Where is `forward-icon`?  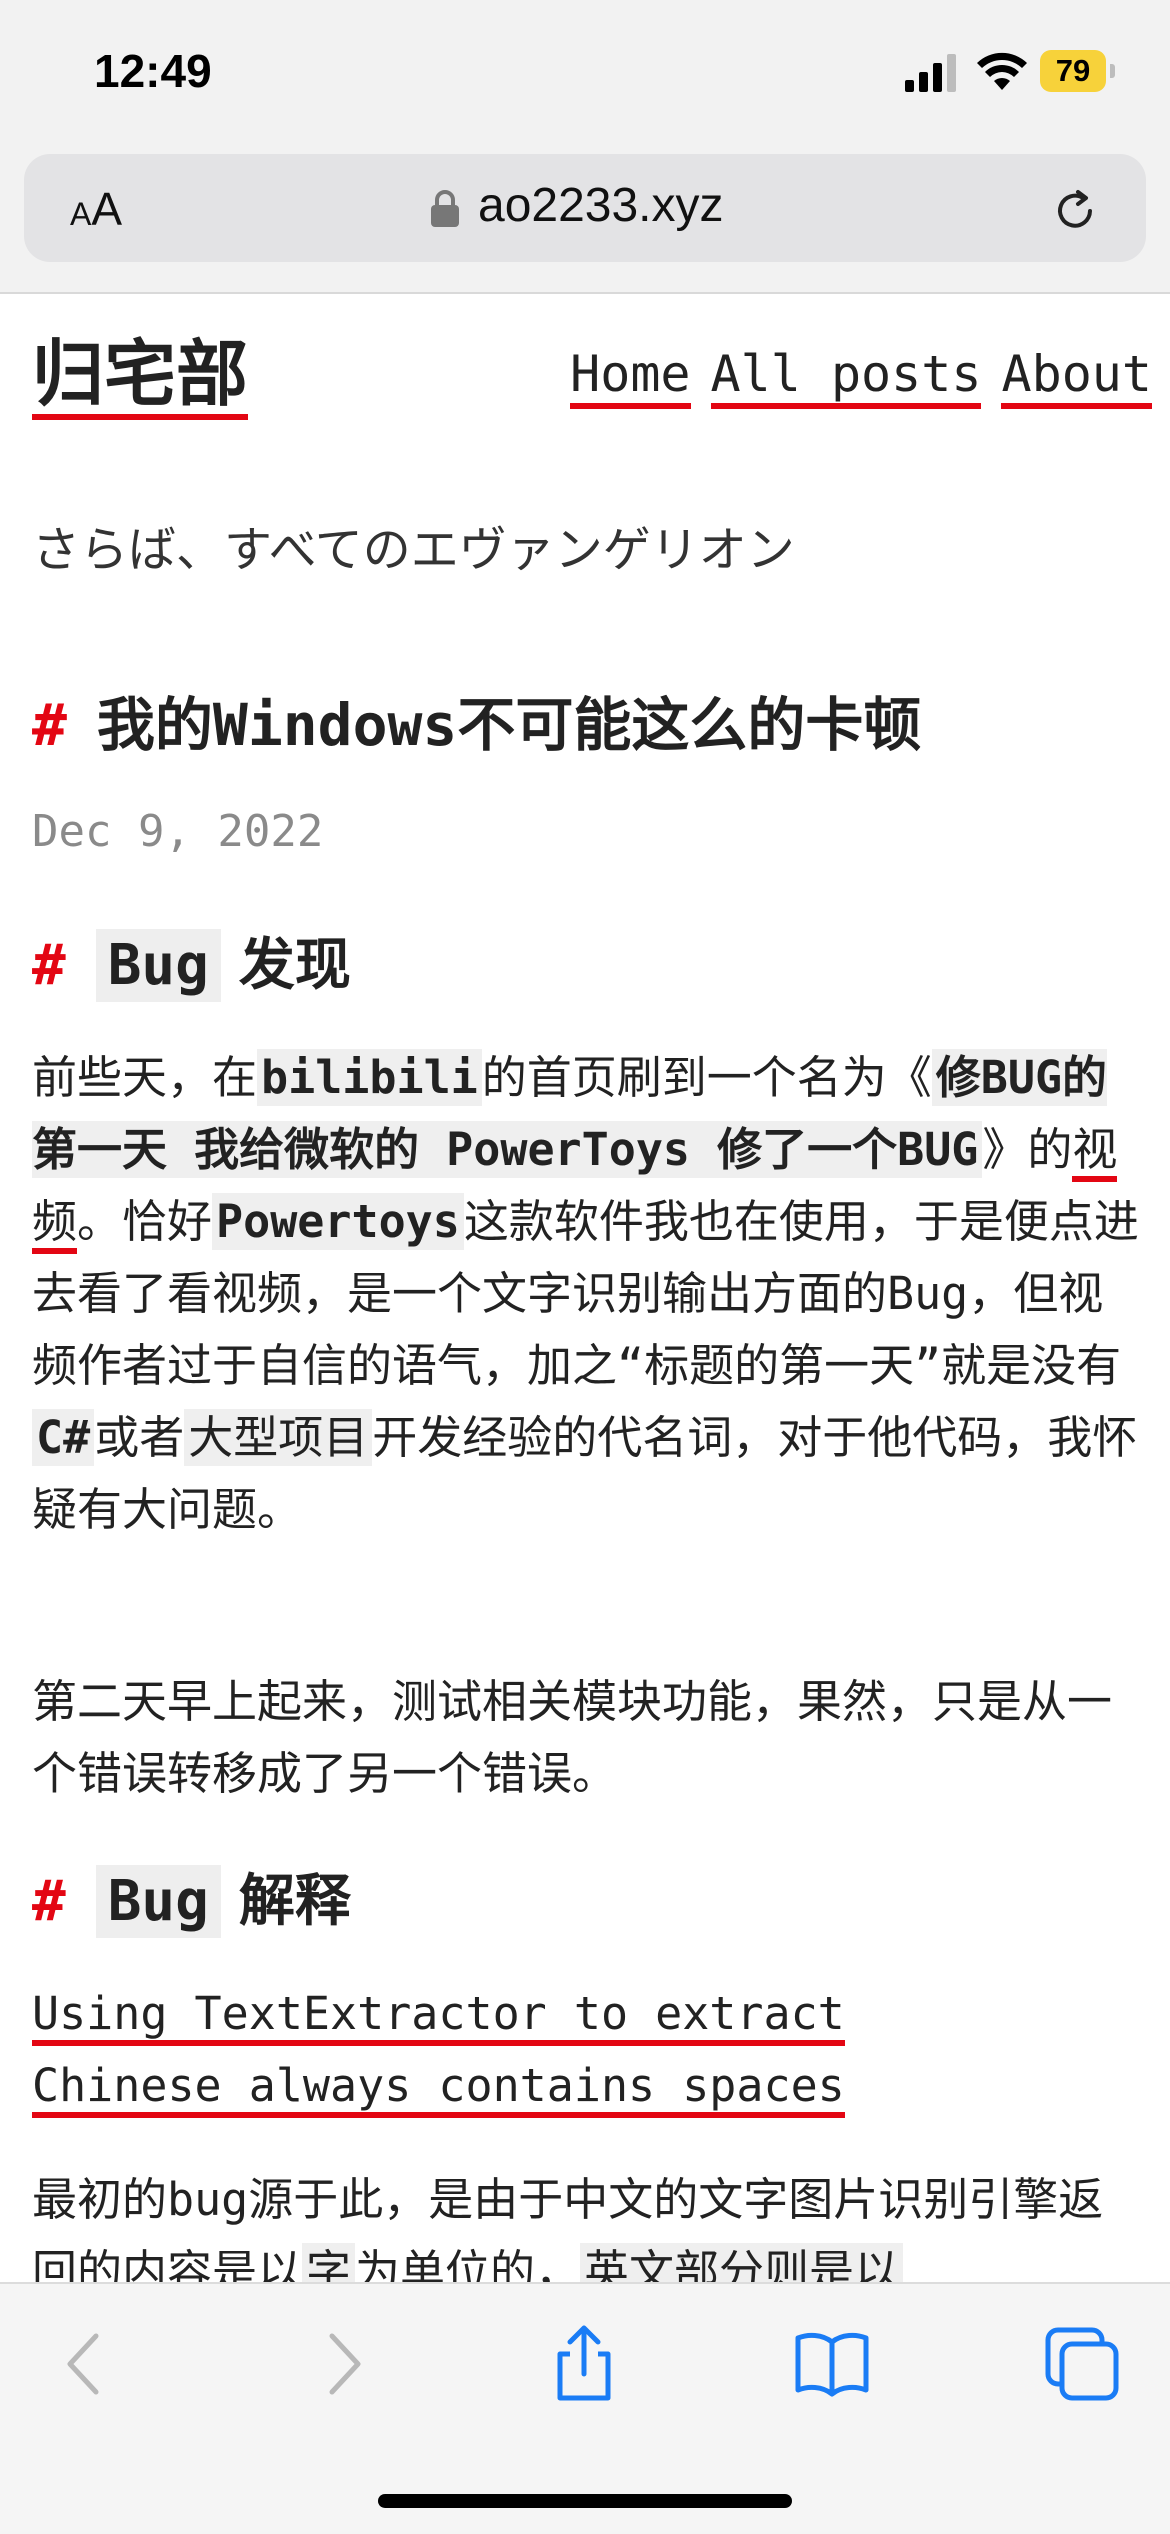
forward-icon is located at coordinates (340, 2364).